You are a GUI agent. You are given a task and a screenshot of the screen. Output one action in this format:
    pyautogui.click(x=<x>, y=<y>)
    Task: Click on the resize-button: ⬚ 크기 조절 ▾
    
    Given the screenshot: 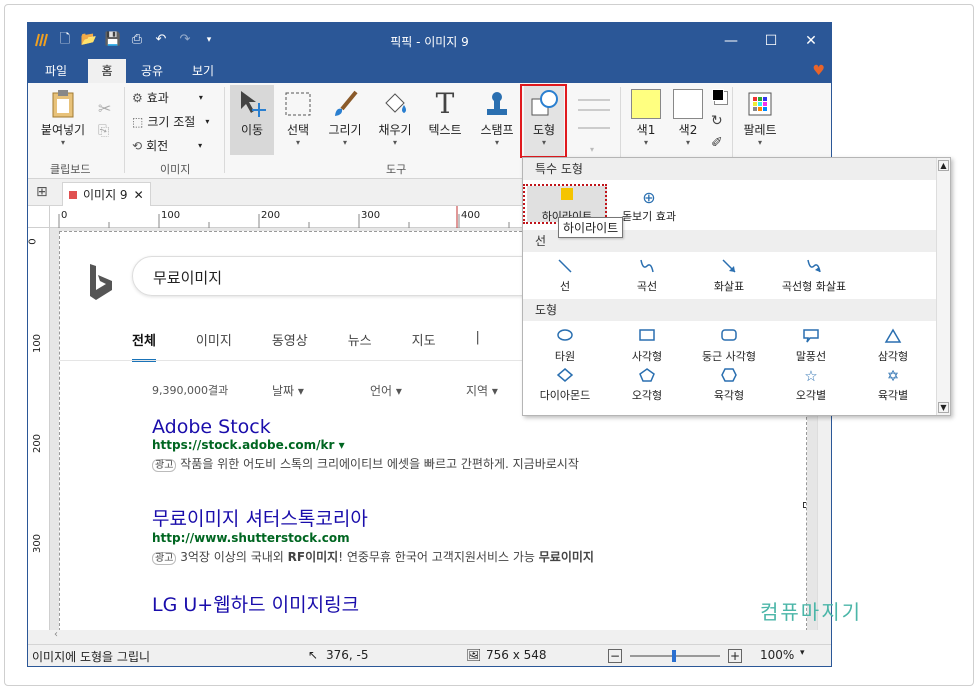 What is the action you would take?
    pyautogui.click(x=170, y=121)
    